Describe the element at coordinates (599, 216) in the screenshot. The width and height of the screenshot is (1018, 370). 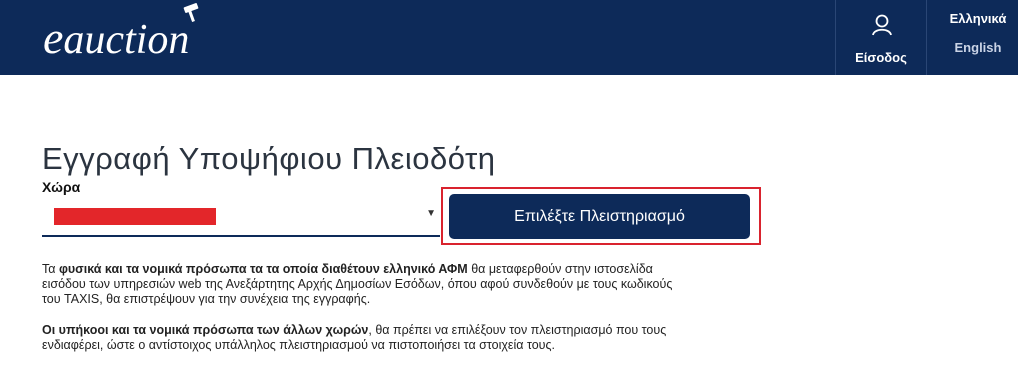
I see `select-auction-button: Επιλέξτε Πλειστηριασμό` at that location.